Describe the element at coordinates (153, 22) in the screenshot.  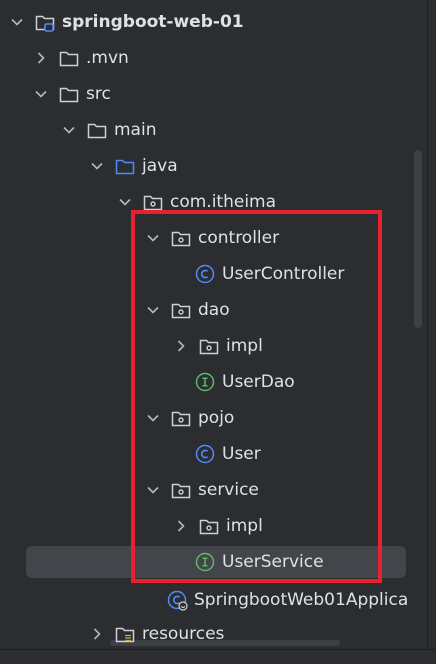
I see `tree-label: springboot-web-01` at that location.